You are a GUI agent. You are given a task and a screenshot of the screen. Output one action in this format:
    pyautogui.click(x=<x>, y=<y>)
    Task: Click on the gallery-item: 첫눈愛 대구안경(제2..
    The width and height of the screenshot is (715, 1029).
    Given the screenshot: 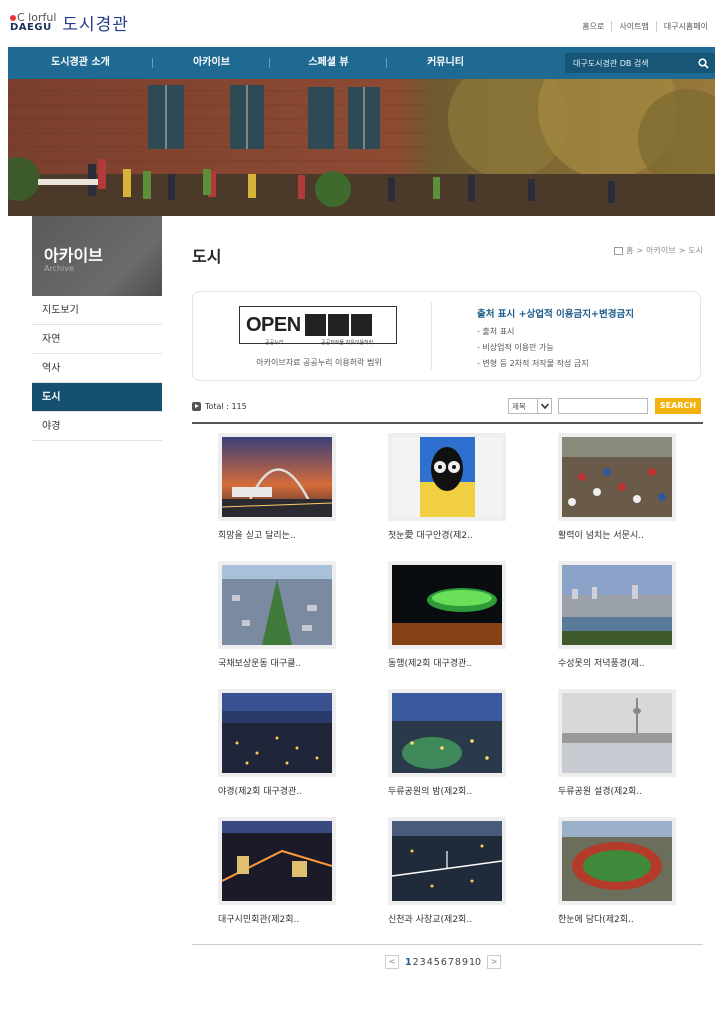 What is the action you would take?
    pyautogui.click(x=447, y=487)
    